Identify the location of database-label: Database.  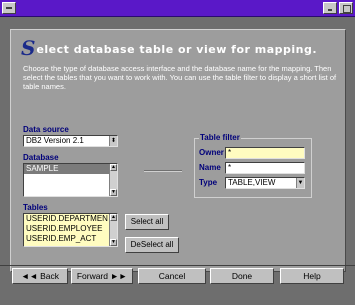
(41, 157).